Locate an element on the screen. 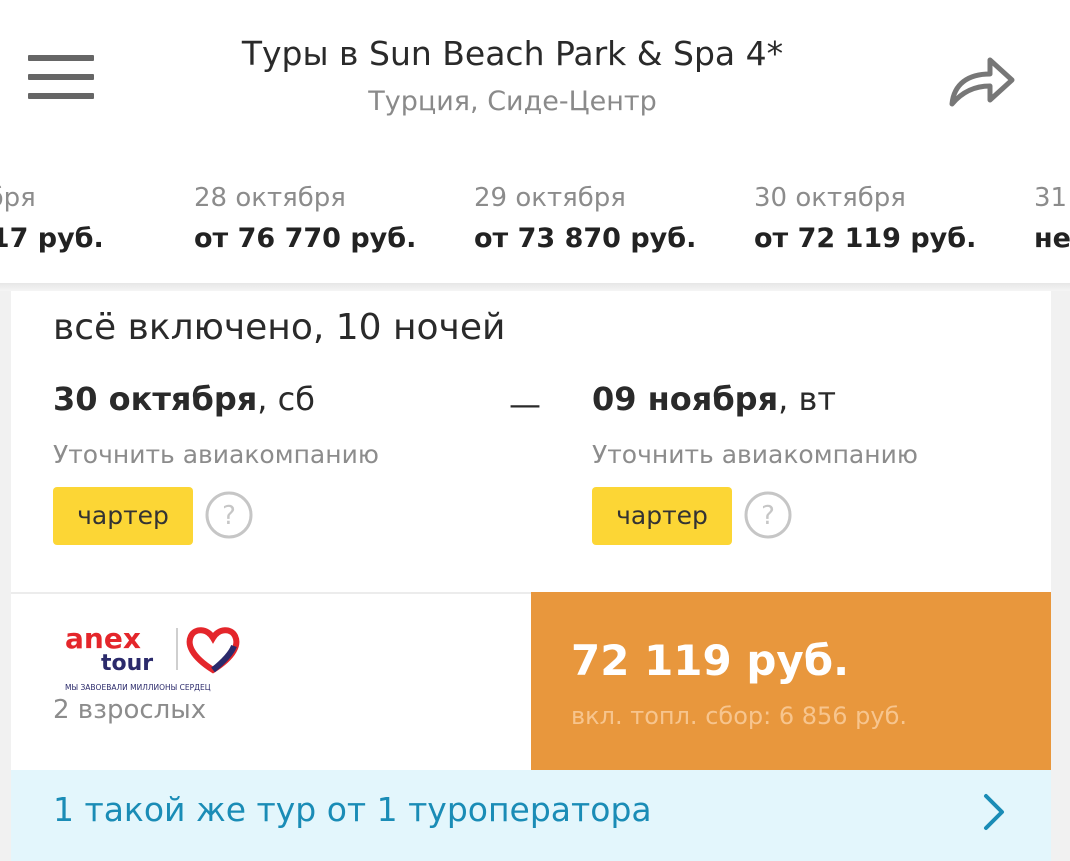 This screenshot has width=1070, height=861. tourists-count: 2 взрослых is located at coordinates (130, 710).